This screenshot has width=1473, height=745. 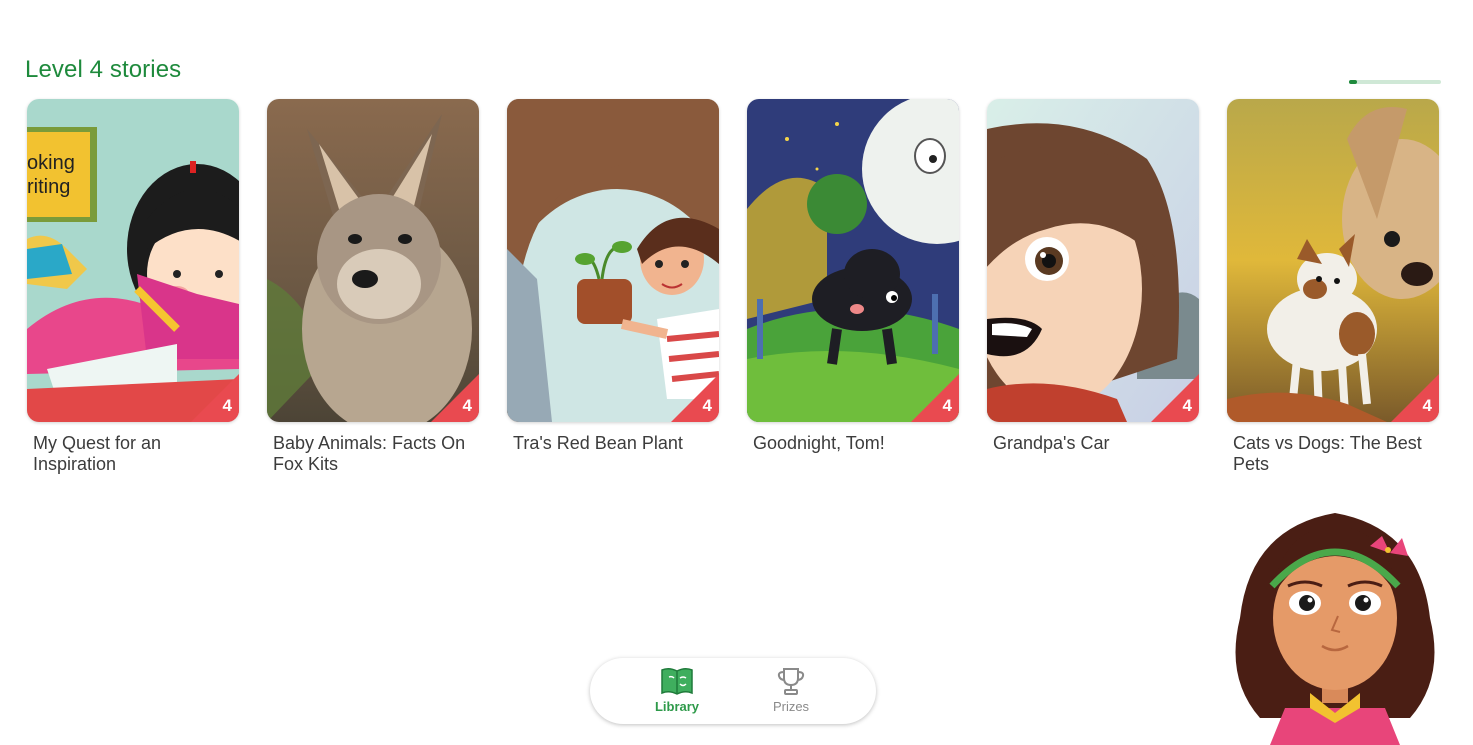 What do you see at coordinates (1330, 454) in the screenshot?
I see `book-title: Cats vs Dogs: The Best Pets` at bounding box center [1330, 454].